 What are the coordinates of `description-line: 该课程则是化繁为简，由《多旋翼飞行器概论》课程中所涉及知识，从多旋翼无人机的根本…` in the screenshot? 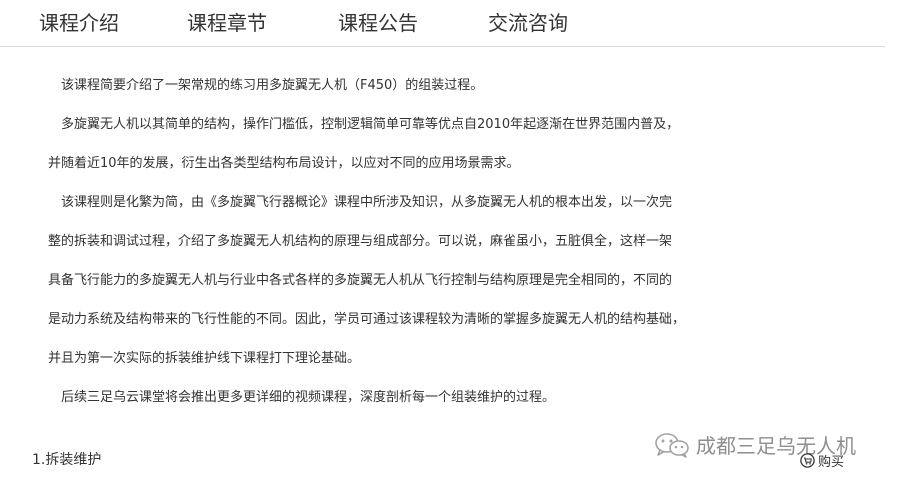 It's located at (360, 202).